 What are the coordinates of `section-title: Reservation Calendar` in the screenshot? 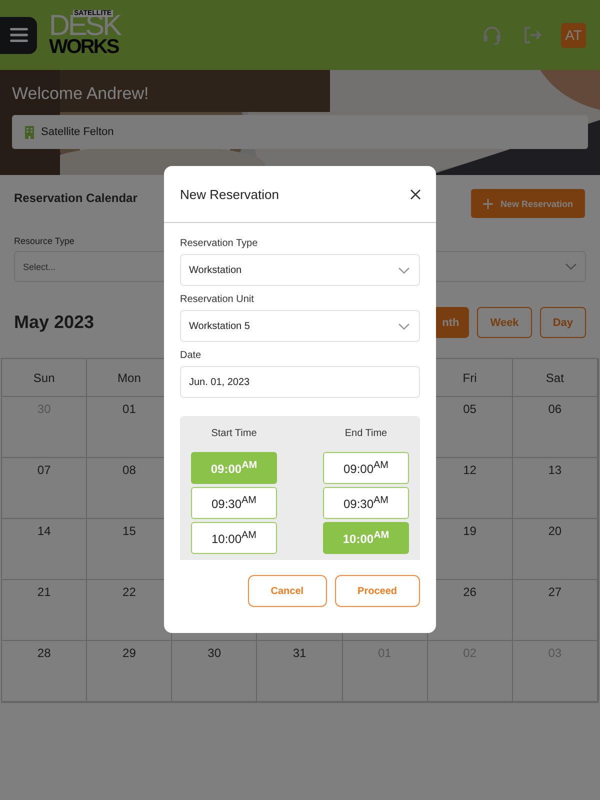 It's located at (76, 198).